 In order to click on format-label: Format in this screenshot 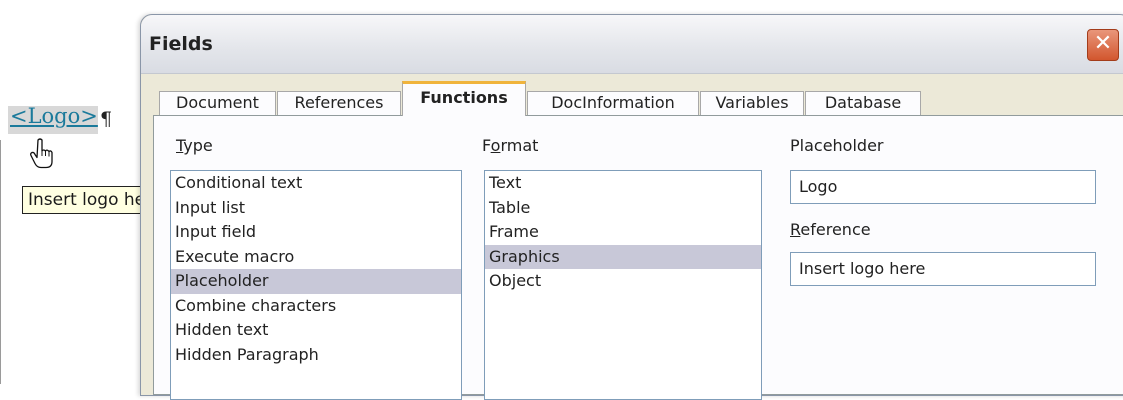, I will do `click(510, 145)`.